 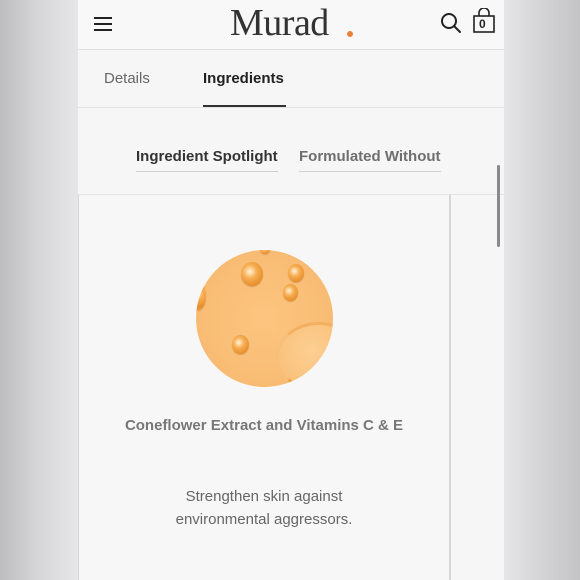 What do you see at coordinates (127, 78) in the screenshot?
I see `tab-details: Details` at bounding box center [127, 78].